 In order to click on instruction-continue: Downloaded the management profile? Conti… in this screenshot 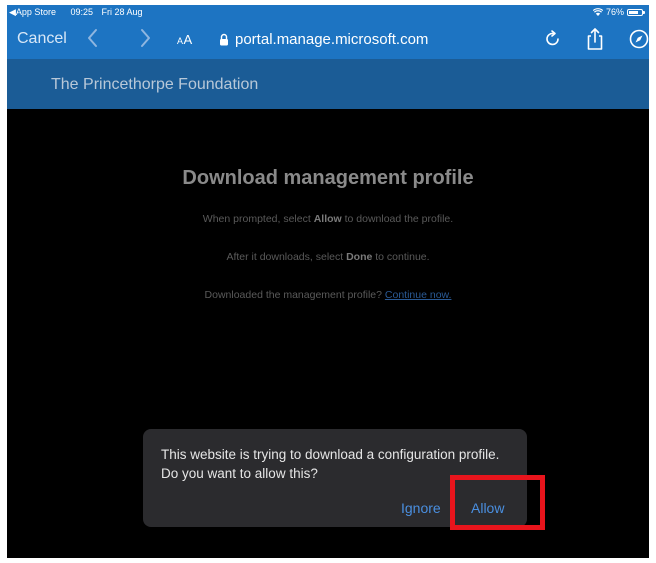, I will do `click(328, 295)`.